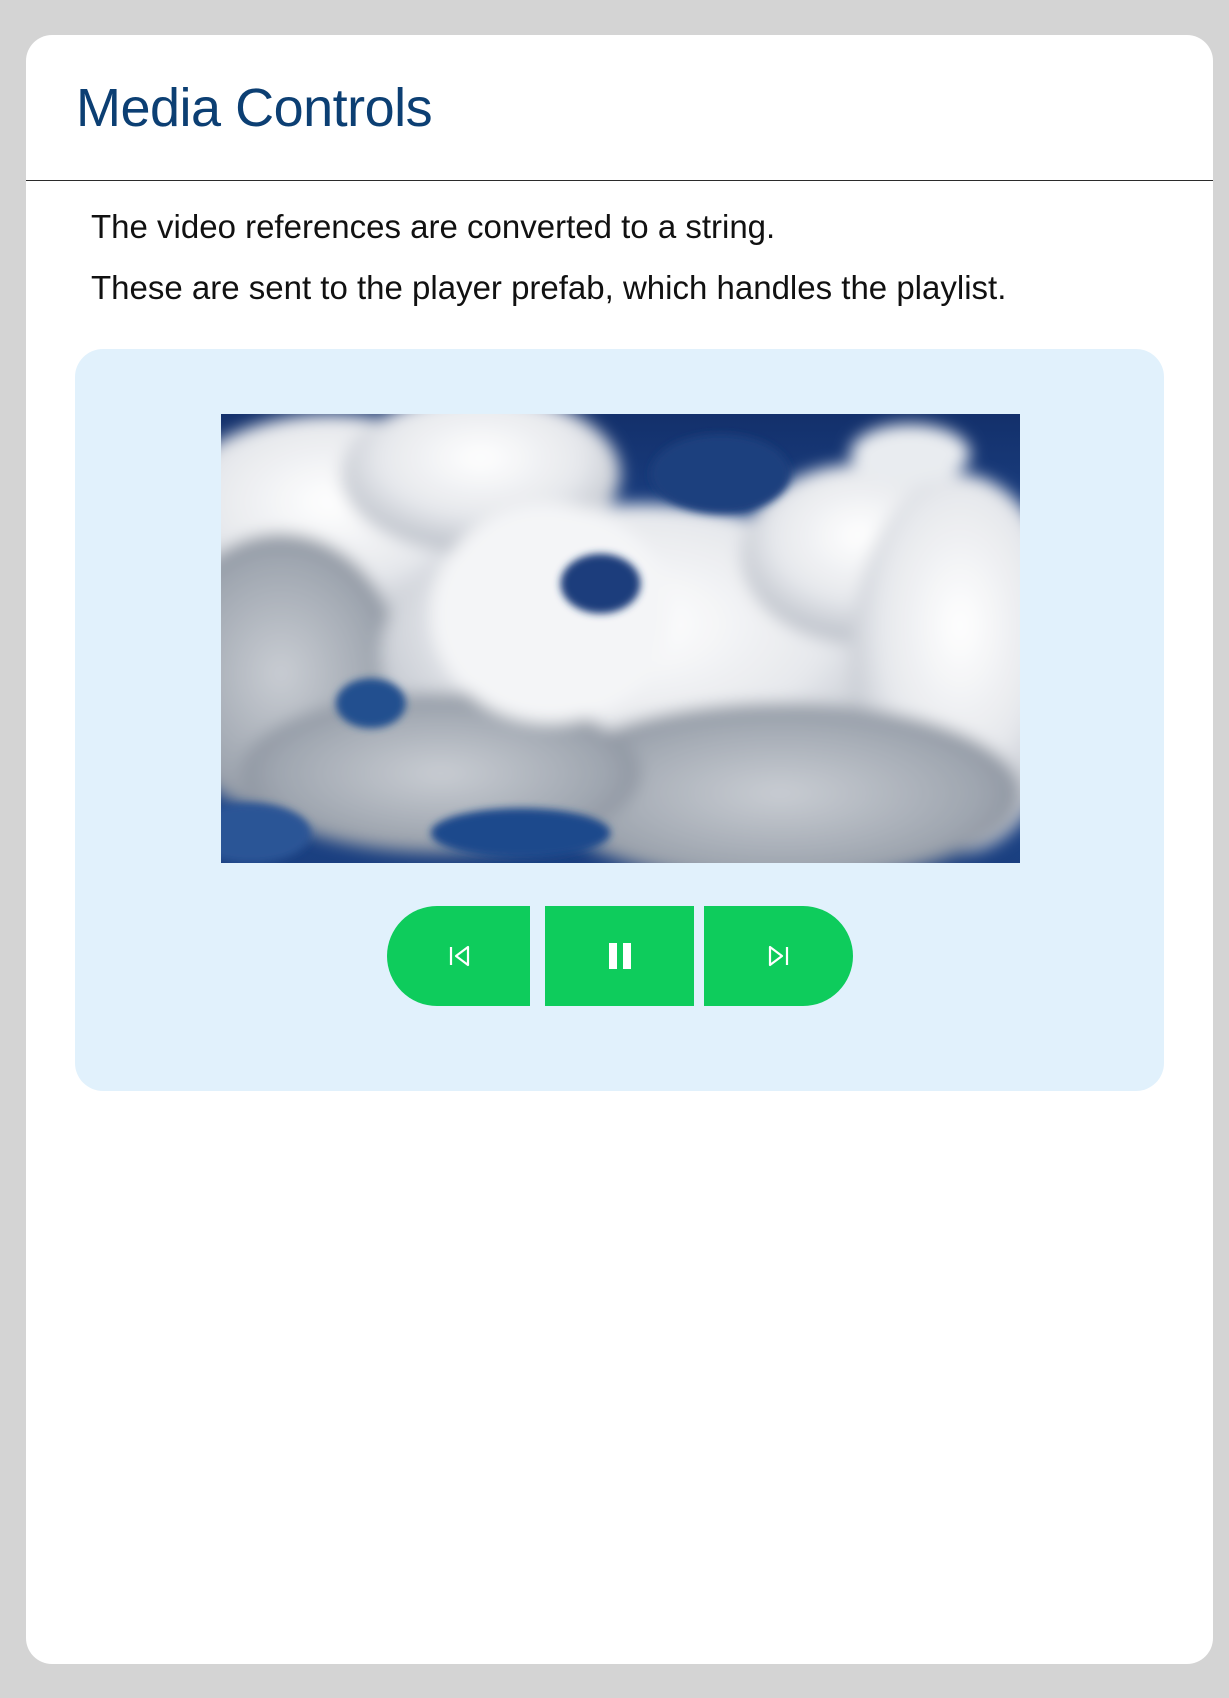 This screenshot has height=1698, width=1229. I want to click on media-controls, so click(620, 956).